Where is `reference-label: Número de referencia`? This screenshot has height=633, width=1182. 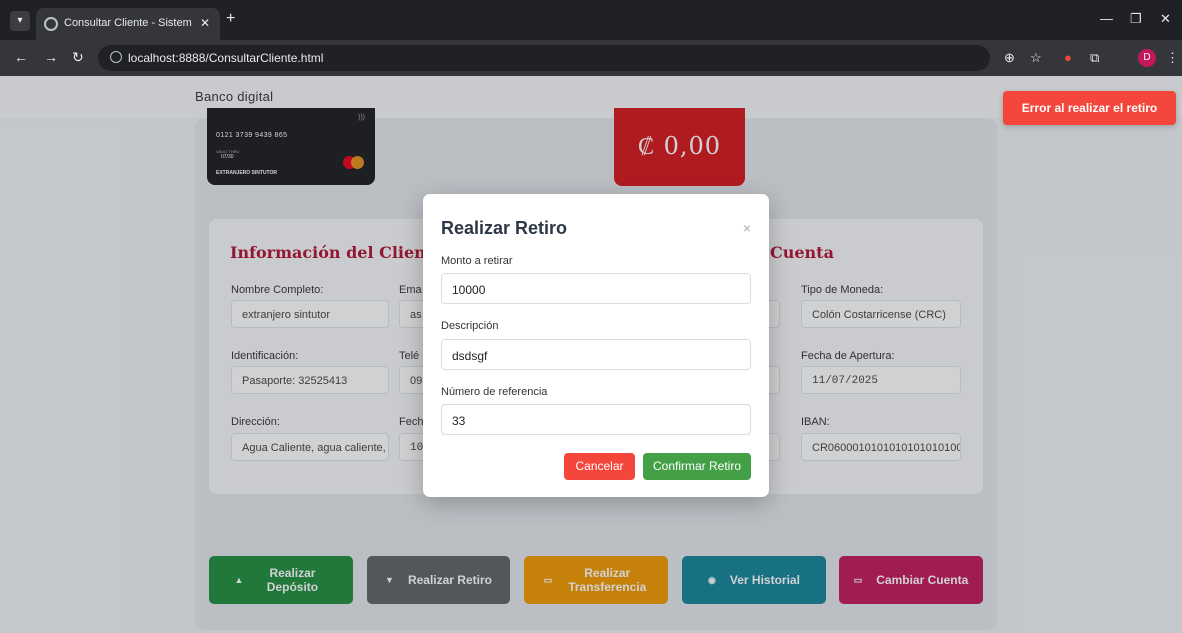 reference-label: Número de referencia is located at coordinates (494, 392).